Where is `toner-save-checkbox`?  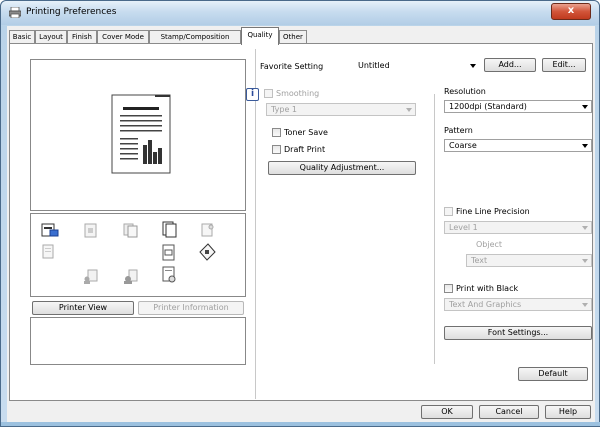
toner-save-checkbox is located at coordinates (276, 132).